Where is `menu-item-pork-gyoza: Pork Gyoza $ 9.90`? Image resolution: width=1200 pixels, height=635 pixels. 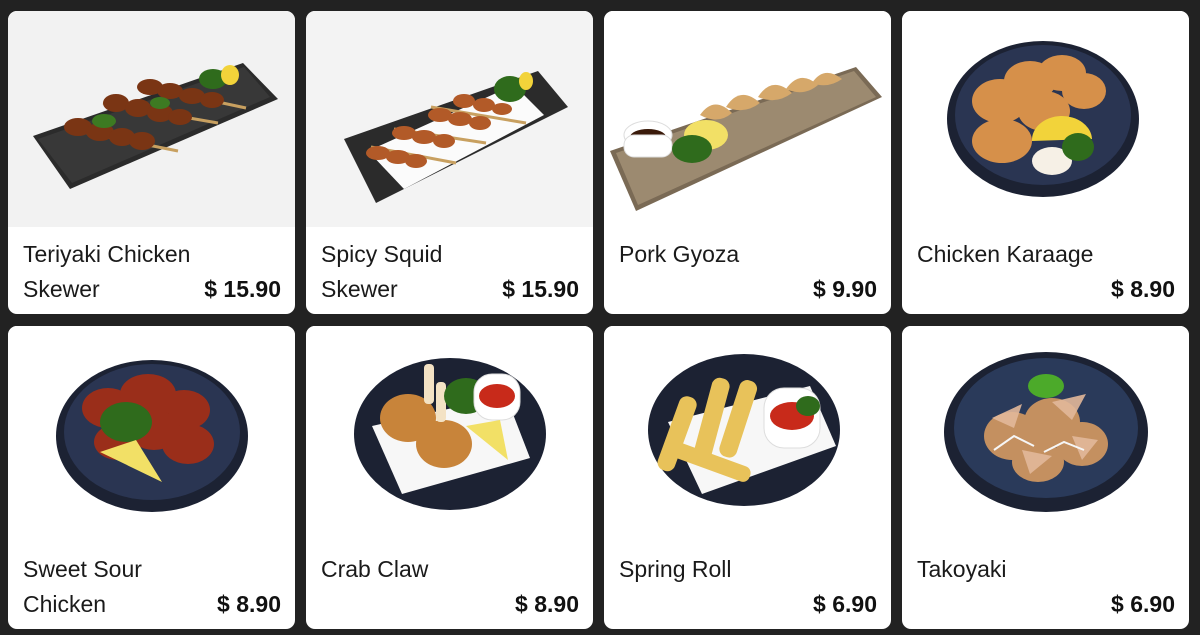
menu-item-pork-gyoza: Pork Gyoza $ 9.90 is located at coordinates (747, 162).